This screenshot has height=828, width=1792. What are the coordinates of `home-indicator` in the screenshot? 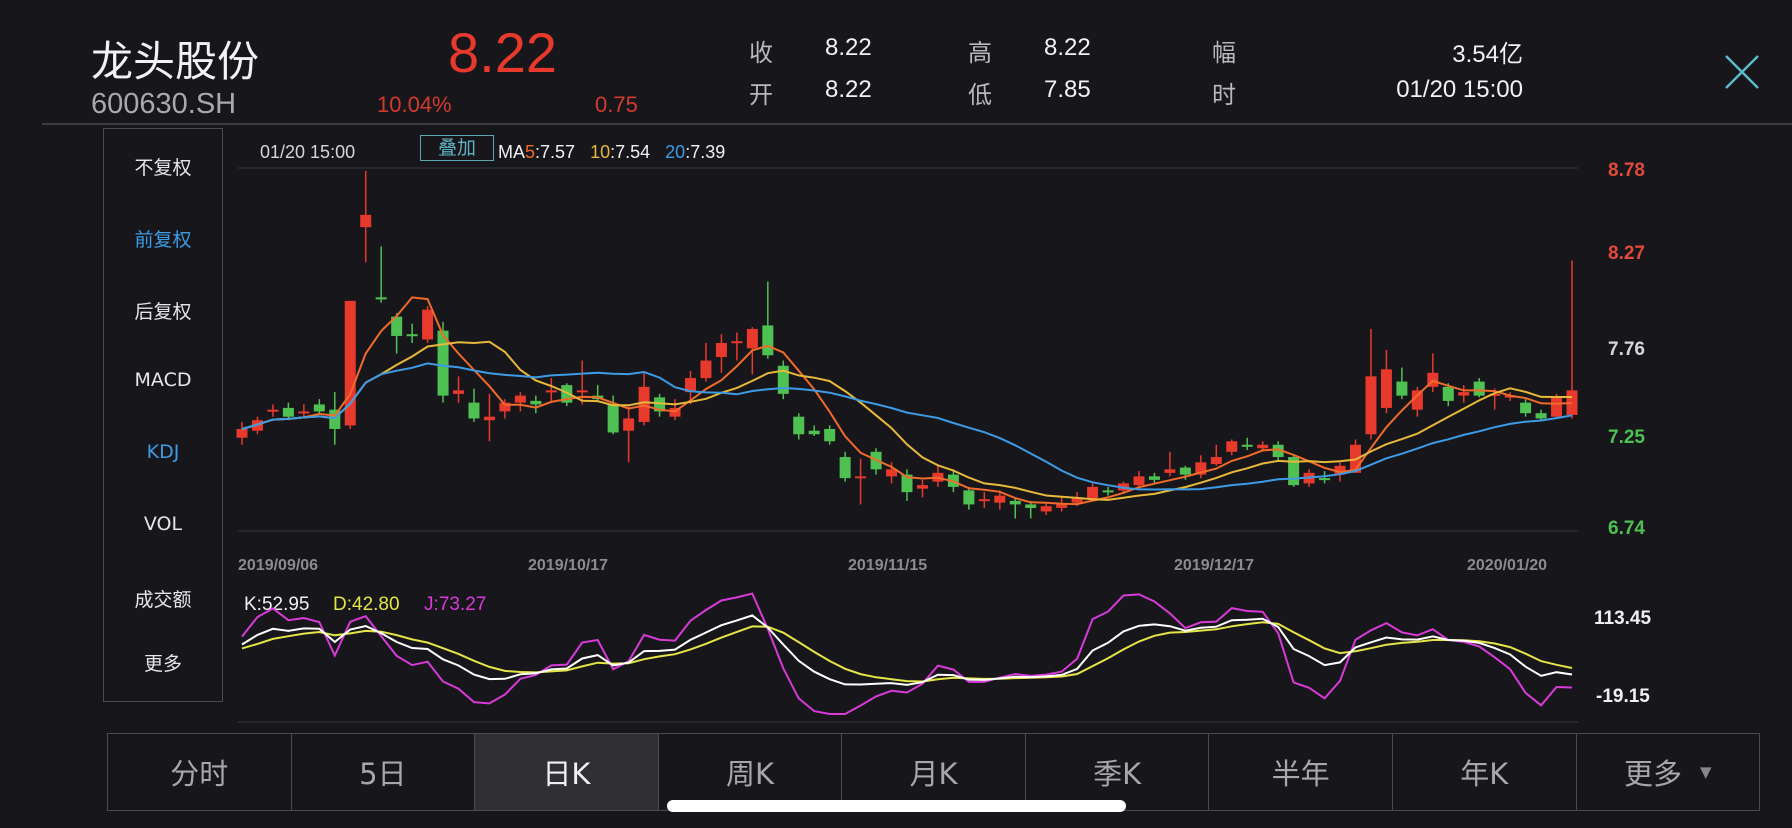 It's located at (896, 806).